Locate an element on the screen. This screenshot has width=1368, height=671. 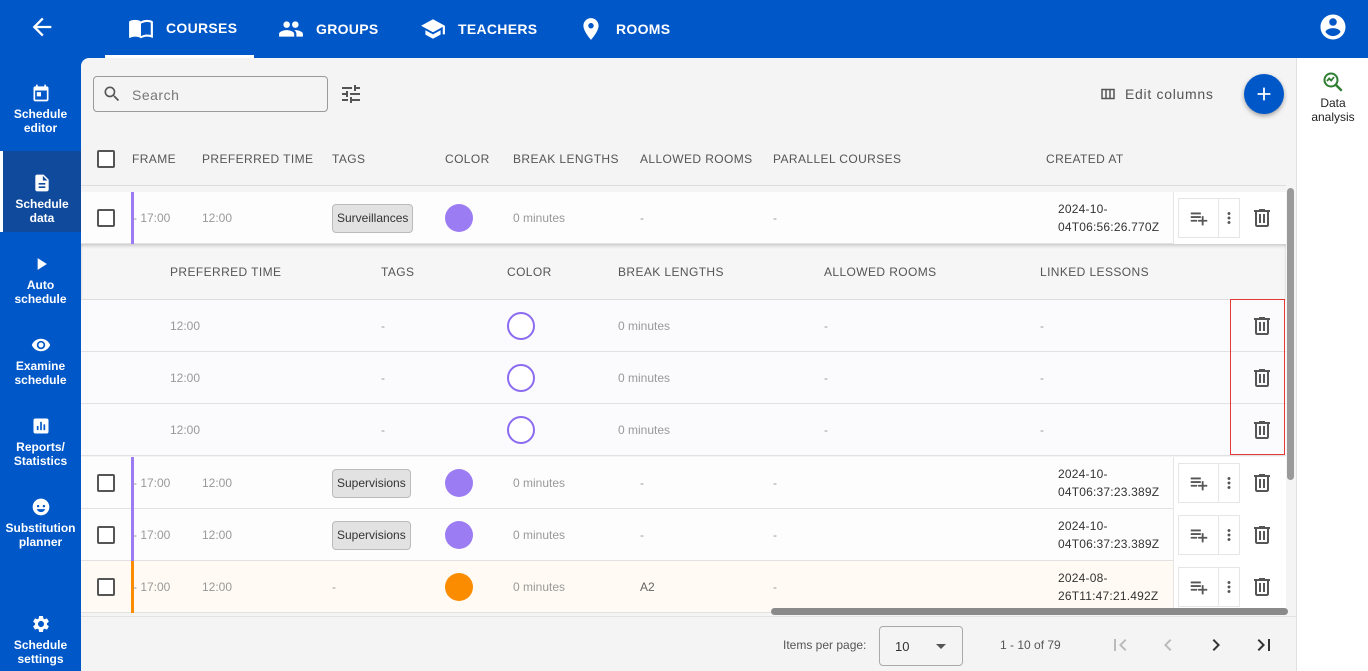
sidebar-item-label: Substitution planner is located at coordinates (40, 535).